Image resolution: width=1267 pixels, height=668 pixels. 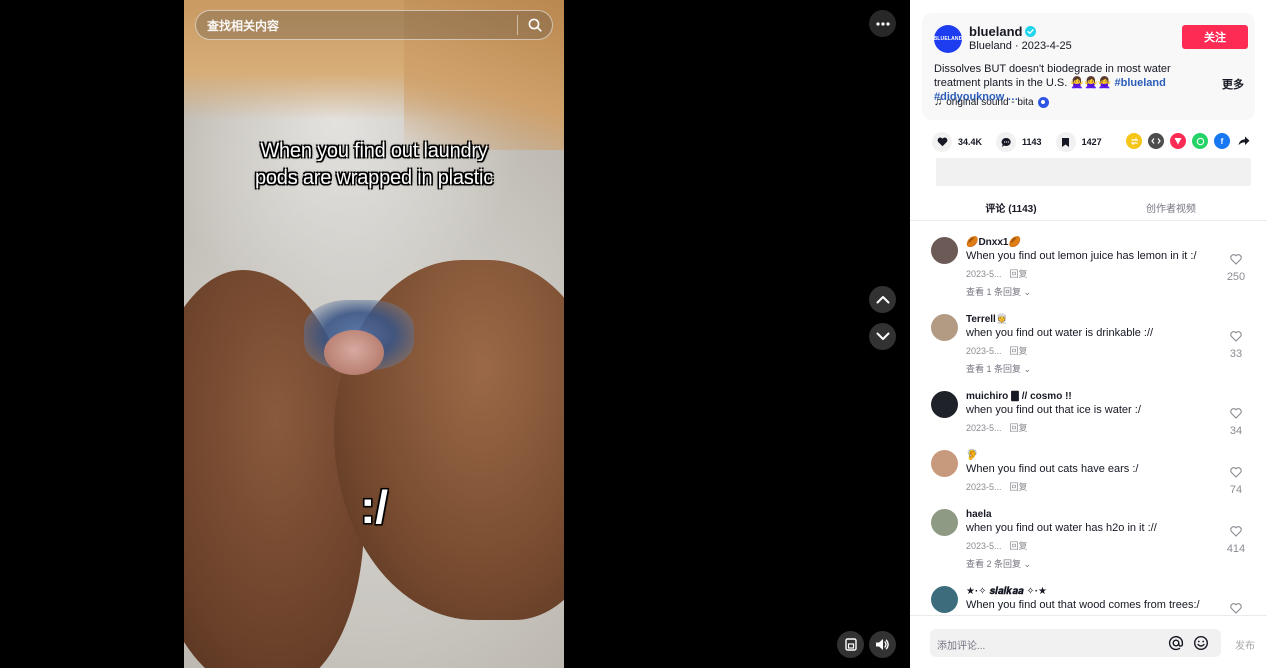 What do you see at coordinates (1236, 608) in the screenshot?
I see `comment-like-button` at bounding box center [1236, 608].